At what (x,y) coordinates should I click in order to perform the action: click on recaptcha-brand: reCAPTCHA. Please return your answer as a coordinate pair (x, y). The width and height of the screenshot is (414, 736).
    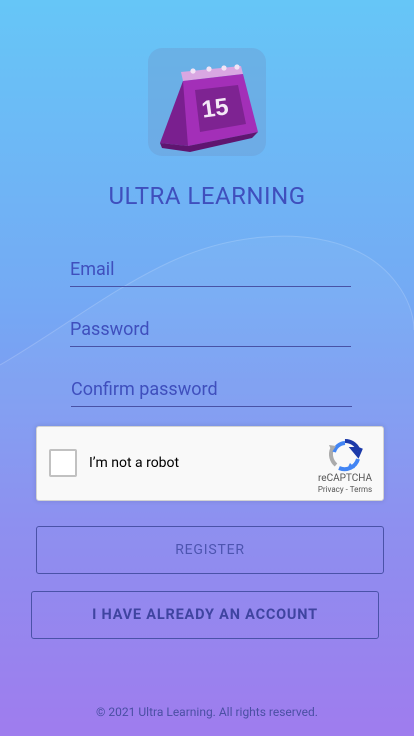
    Looking at the image, I should click on (345, 478).